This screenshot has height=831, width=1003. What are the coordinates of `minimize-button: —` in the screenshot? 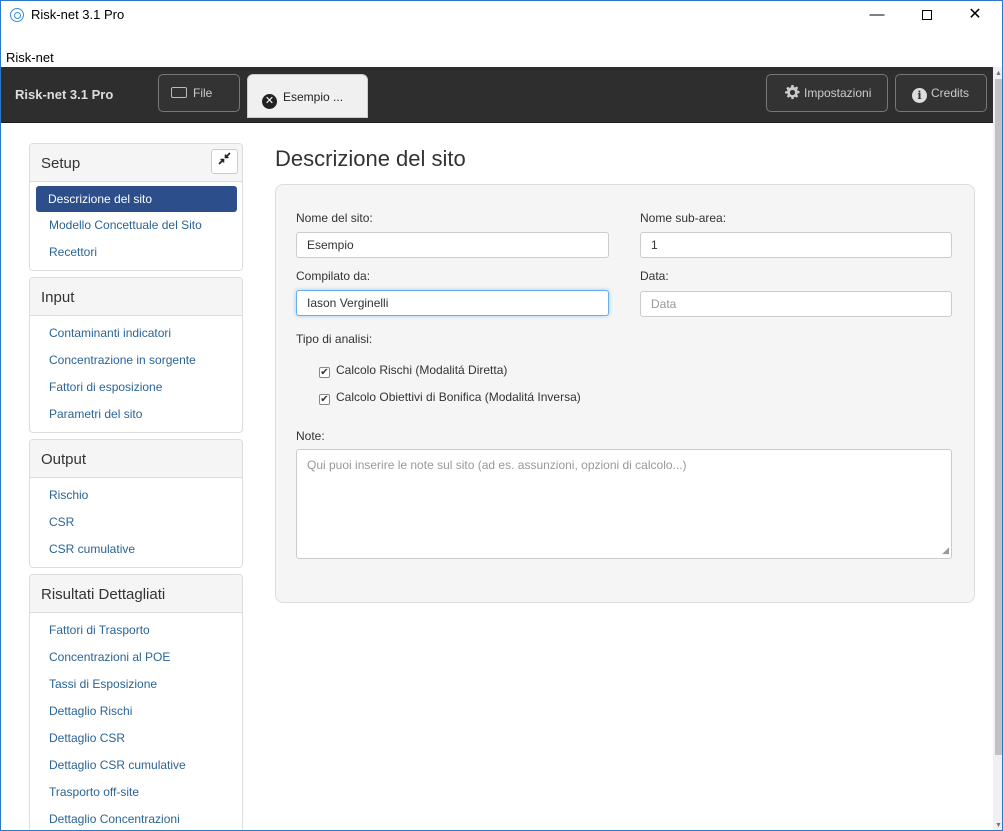 It's located at (877, 15).